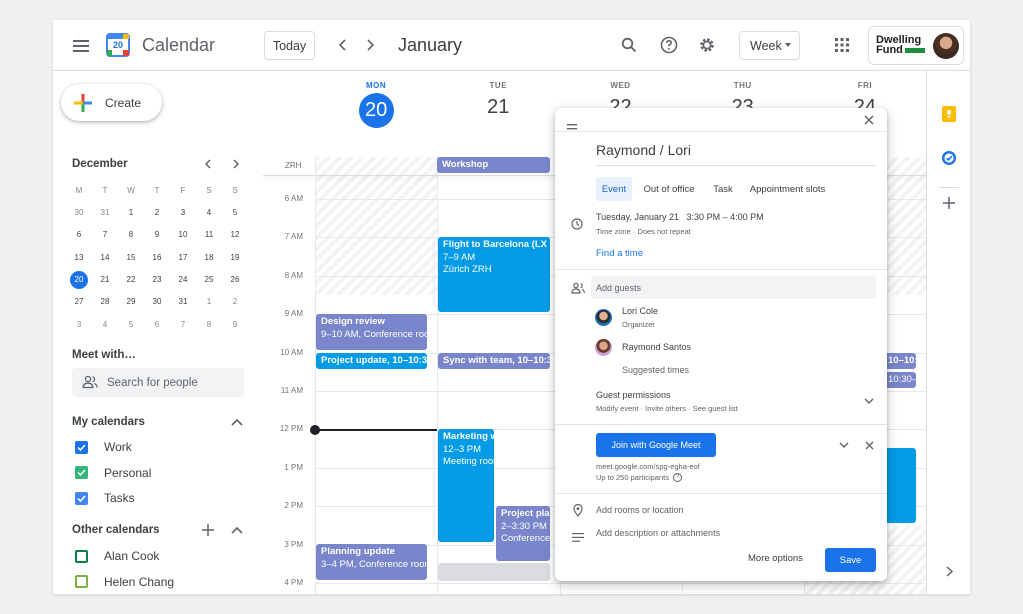 The image size is (1023, 614). I want to click on add-rooms-field: Add rooms or location, so click(640, 510).